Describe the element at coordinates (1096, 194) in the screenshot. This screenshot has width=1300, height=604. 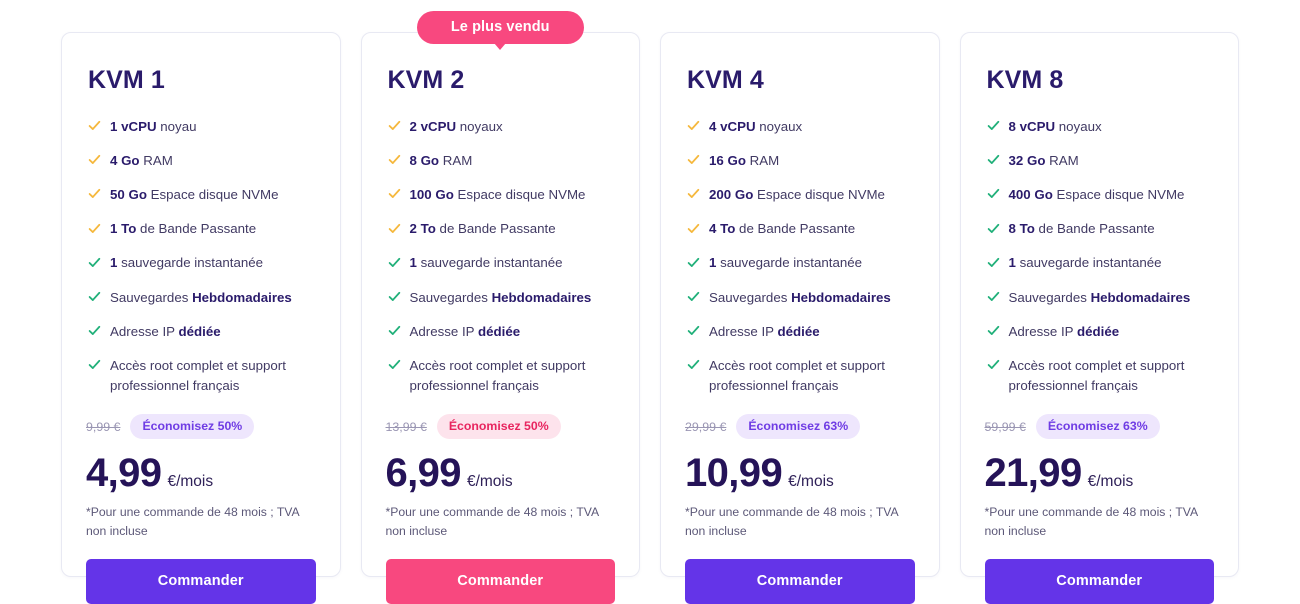
I see `feature-label: 400 Go Espace disque NVMe` at that location.